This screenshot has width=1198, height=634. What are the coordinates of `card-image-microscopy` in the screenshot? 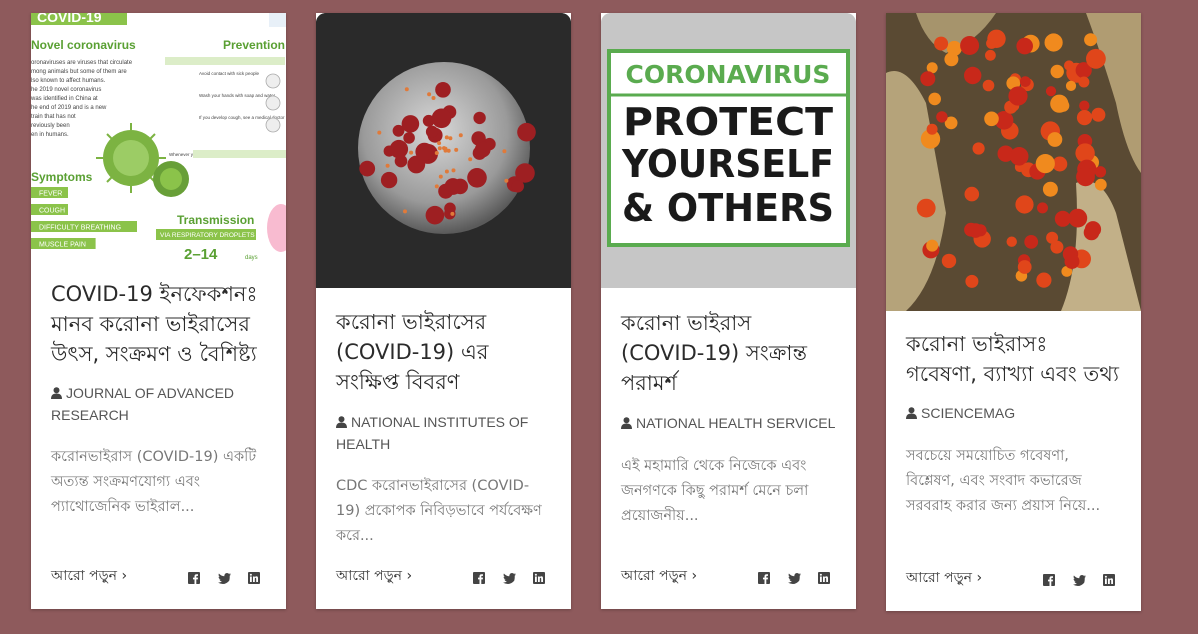 It's located at (1013, 162).